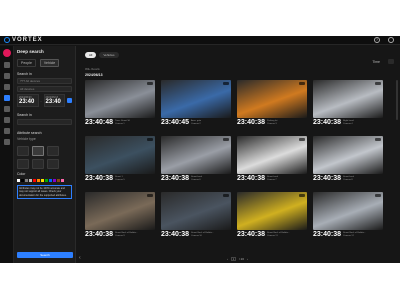 The image size is (400, 300). I want to click on result-card: 23:40:38 Street back Camera 7, so click(272, 162).